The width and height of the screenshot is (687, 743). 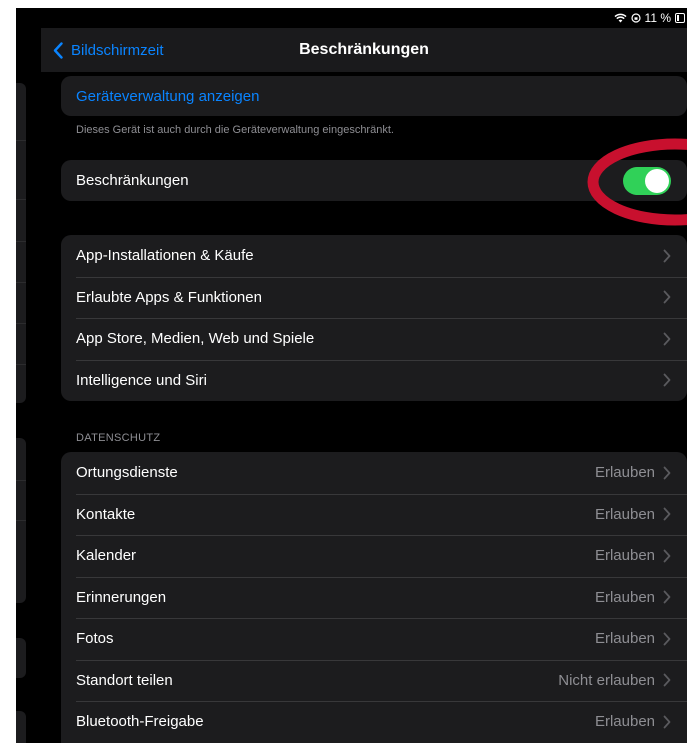 What do you see at coordinates (374, 680) in the screenshot?
I see `list-item-share-location: Standort teilen Nicht erlauben` at bounding box center [374, 680].